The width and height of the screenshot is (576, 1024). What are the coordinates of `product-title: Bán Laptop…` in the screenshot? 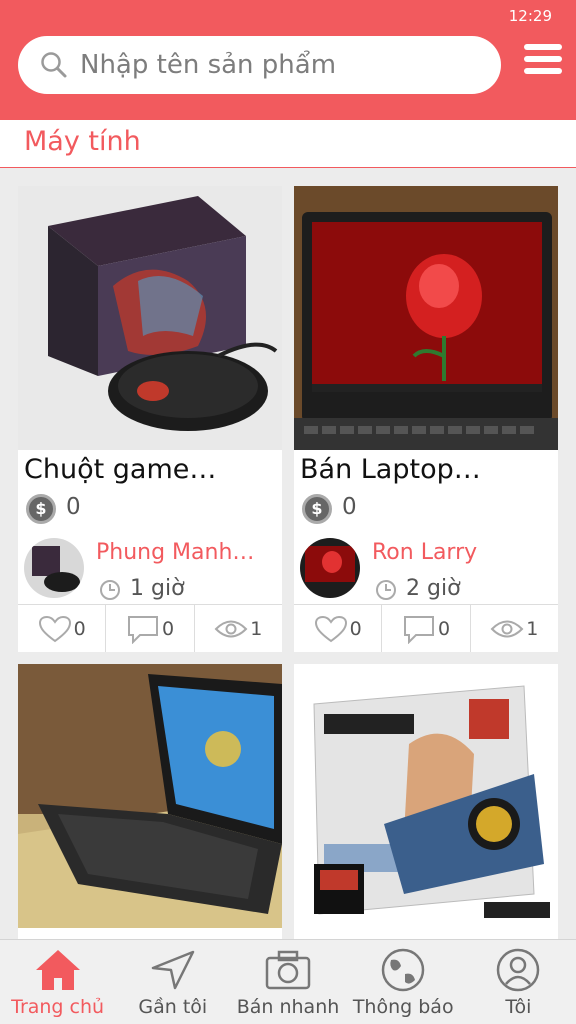 It's located at (390, 469).